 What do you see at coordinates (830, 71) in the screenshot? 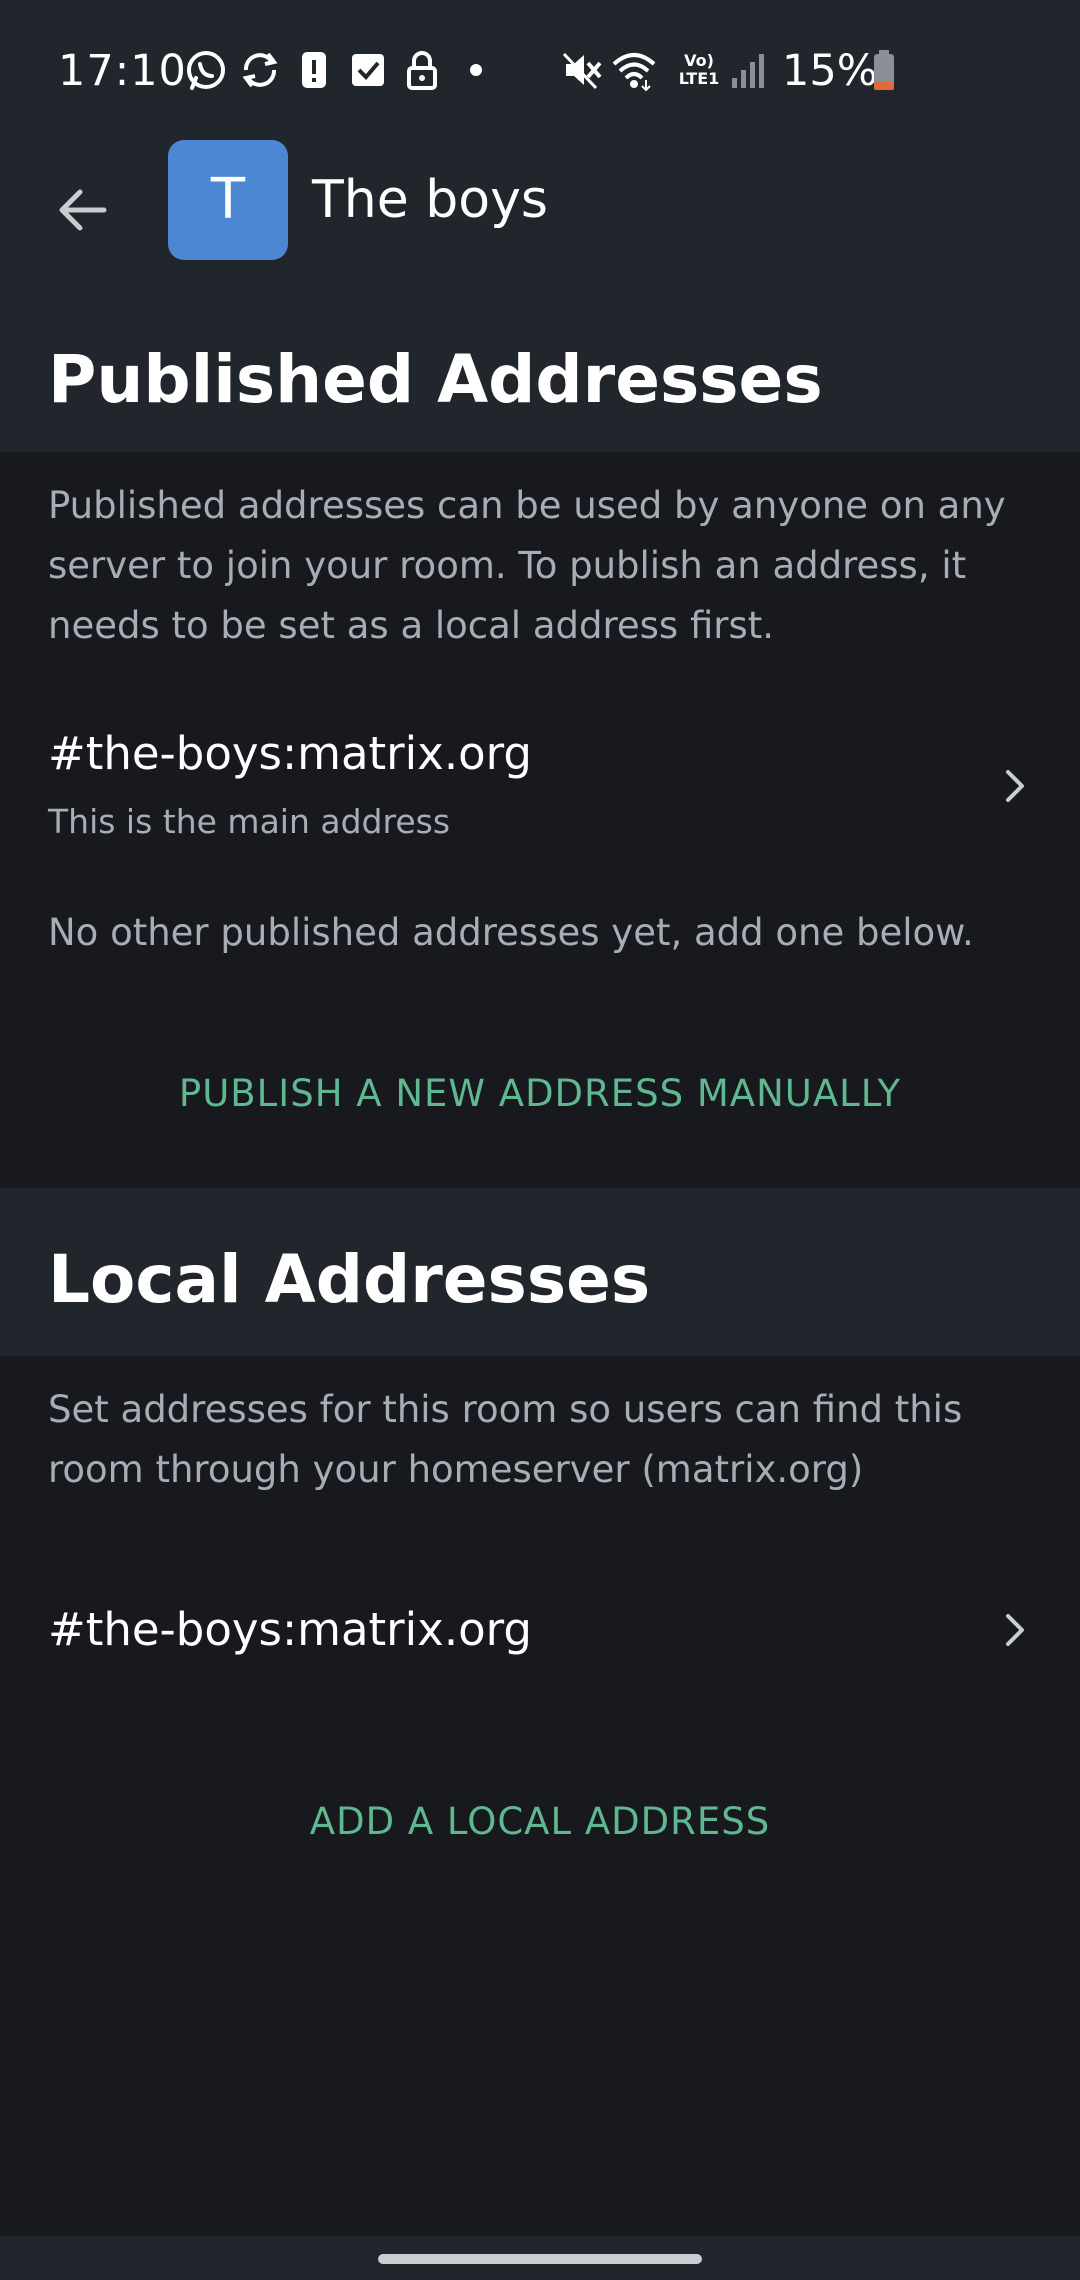
I see `battery-percentage: 15%` at bounding box center [830, 71].